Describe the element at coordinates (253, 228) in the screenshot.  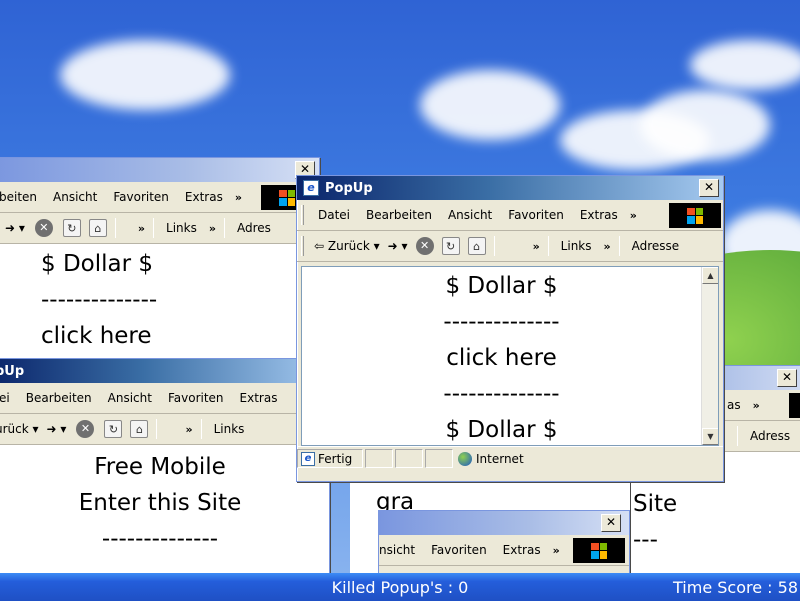
I see `address-label: Adres` at that location.